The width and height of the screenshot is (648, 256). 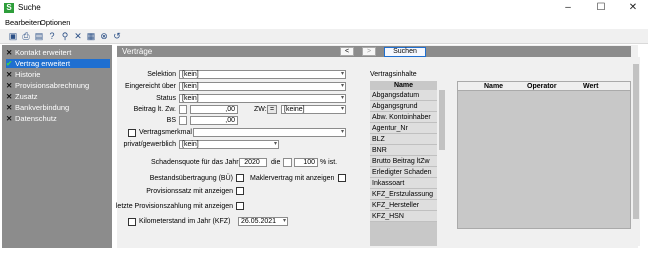 I want to click on bestand-checkbox, so click(x=240, y=178).